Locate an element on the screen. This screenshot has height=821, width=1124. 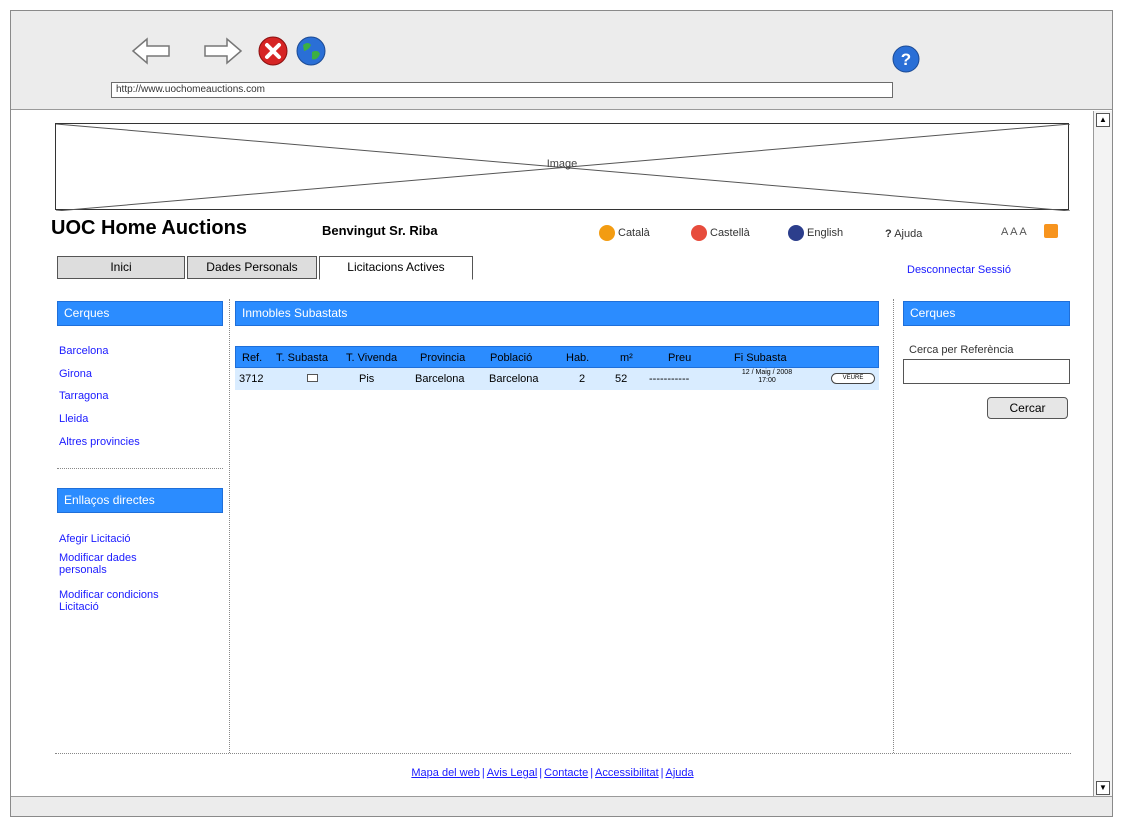
forward-arrow-icon is located at coordinates (223, 51).